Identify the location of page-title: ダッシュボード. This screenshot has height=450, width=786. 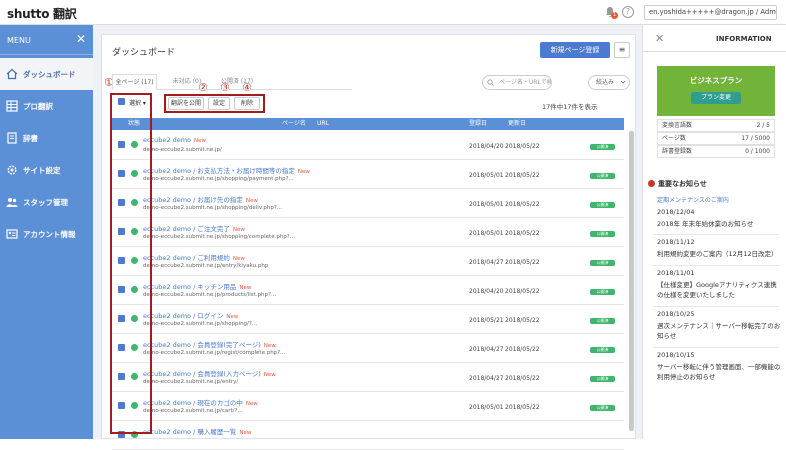
(144, 53).